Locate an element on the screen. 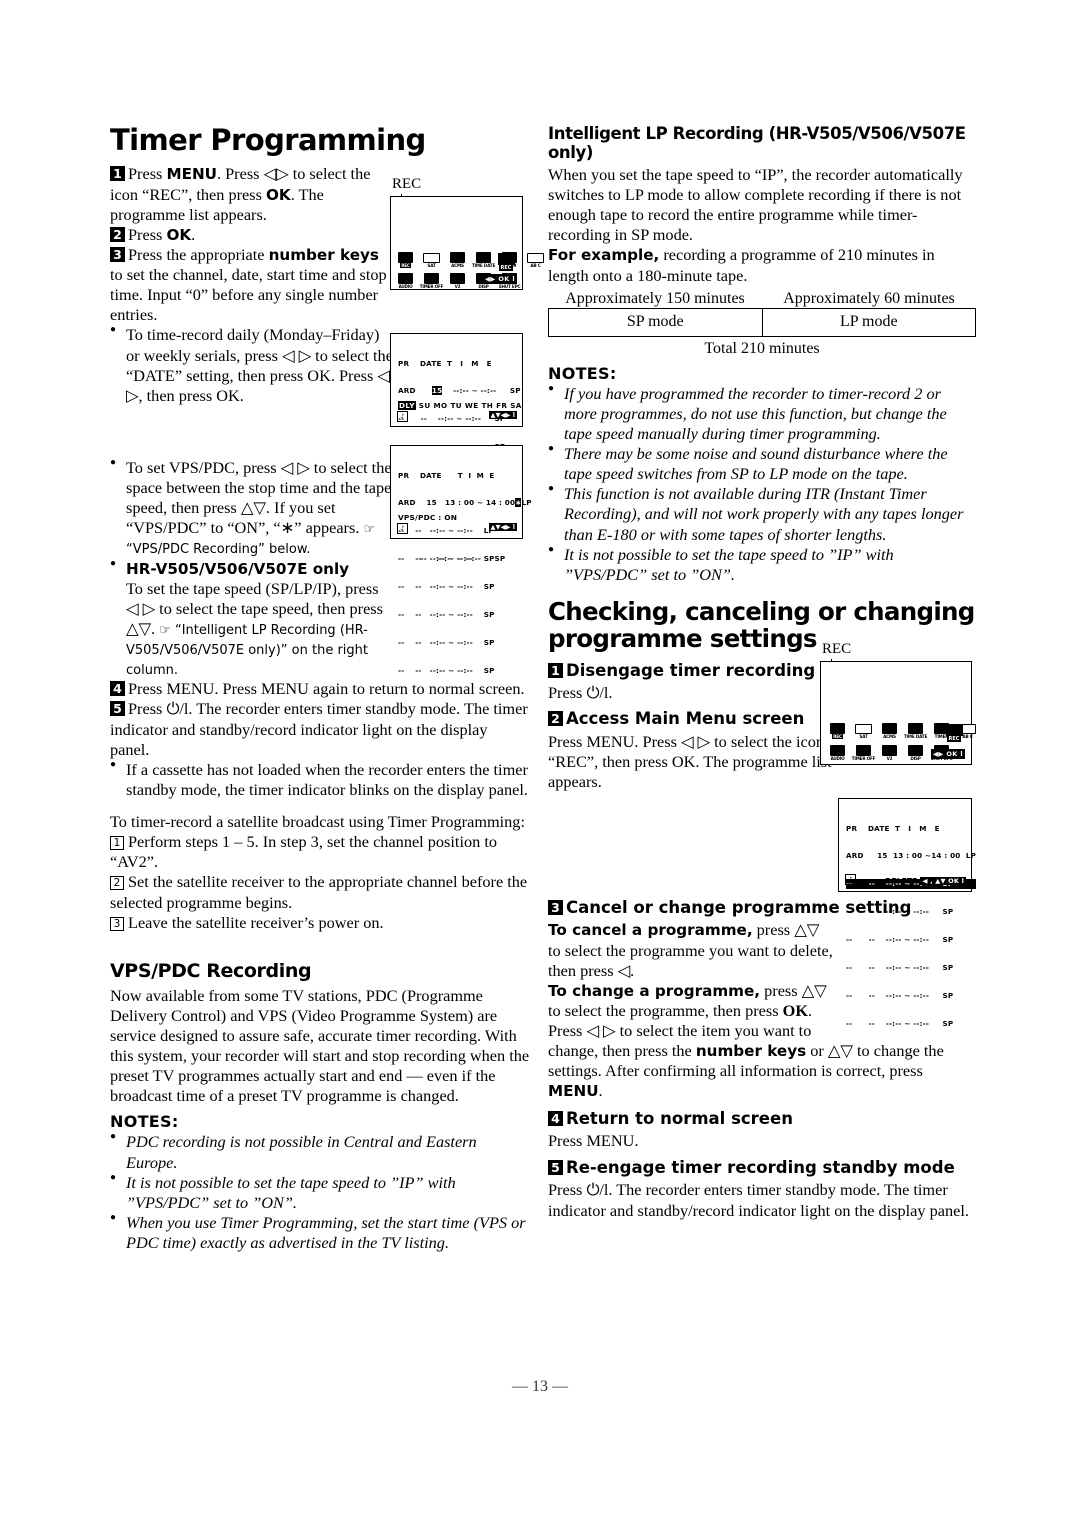 The width and height of the screenshot is (1080, 1528). day-dly: DLY is located at coordinates (407, 405).